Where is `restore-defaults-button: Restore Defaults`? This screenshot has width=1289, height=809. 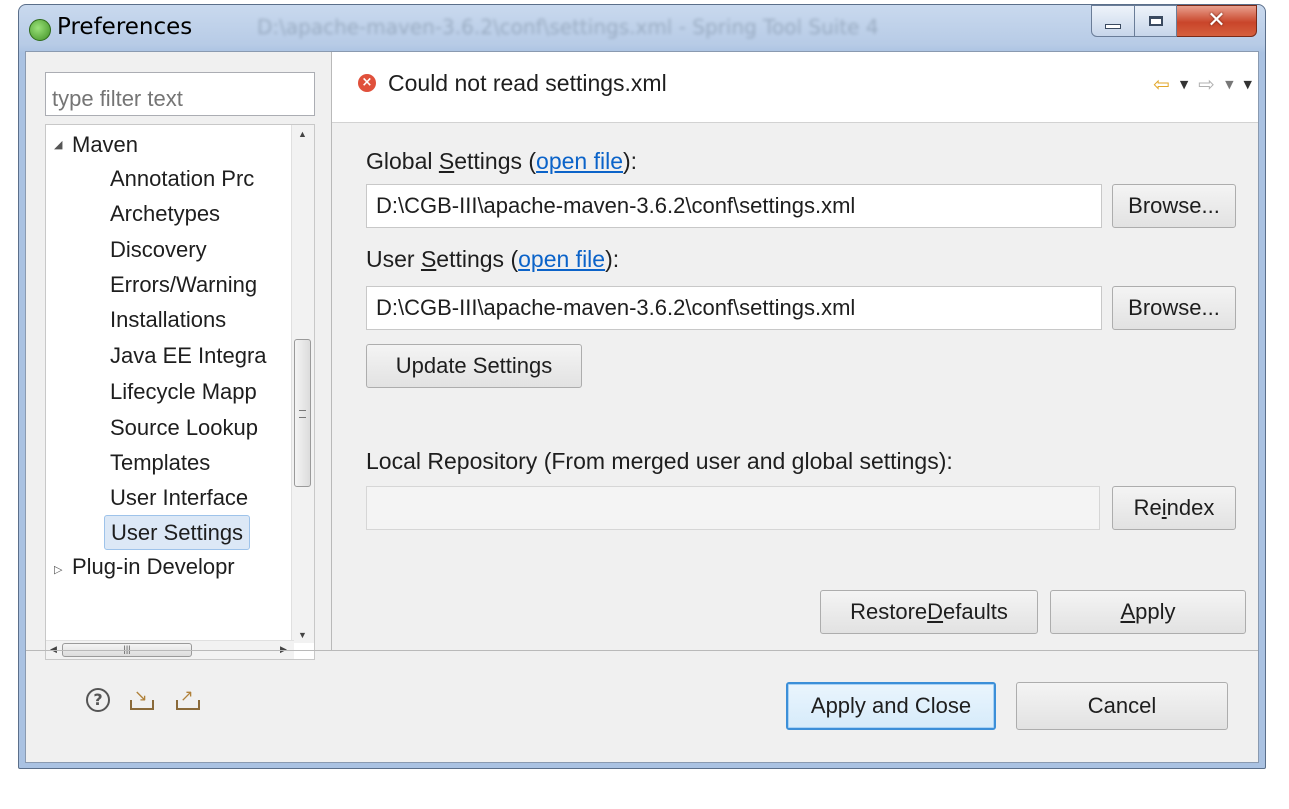 restore-defaults-button: Restore Defaults is located at coordinates (929, 612).